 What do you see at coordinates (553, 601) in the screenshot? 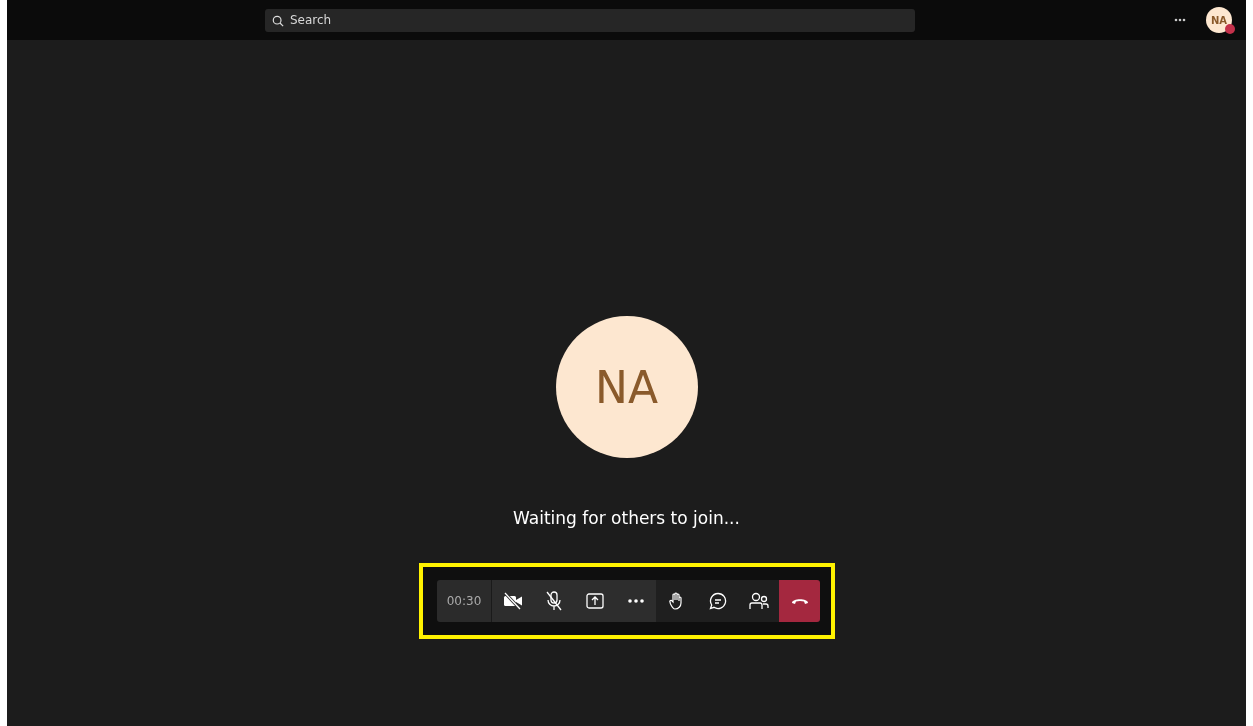
I see `mic-off-icon` at bounding box center [553, 601].